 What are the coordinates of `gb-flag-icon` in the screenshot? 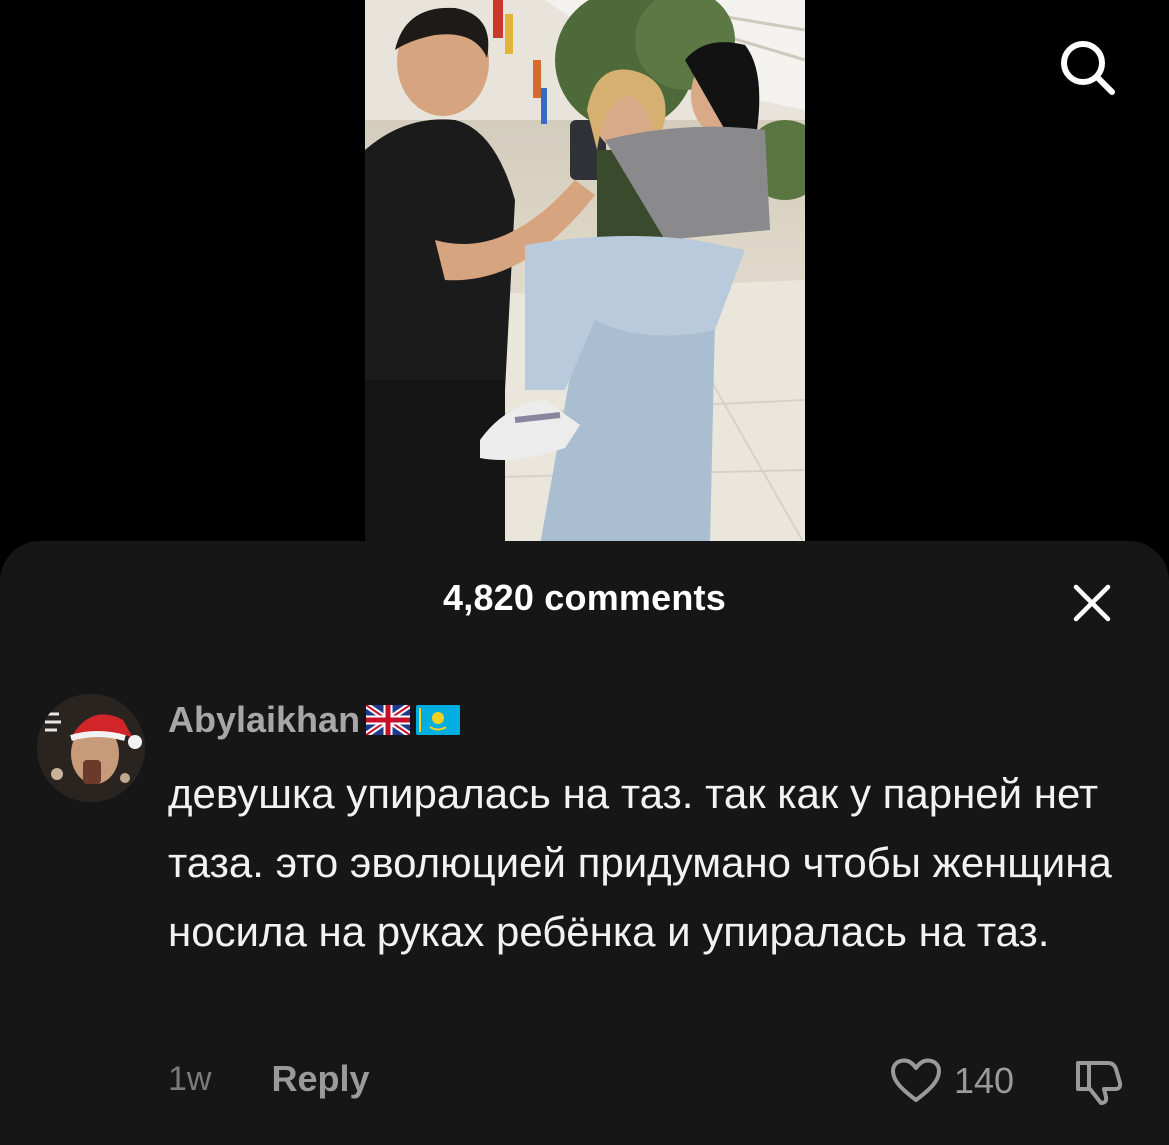 It's located at (388, 720).